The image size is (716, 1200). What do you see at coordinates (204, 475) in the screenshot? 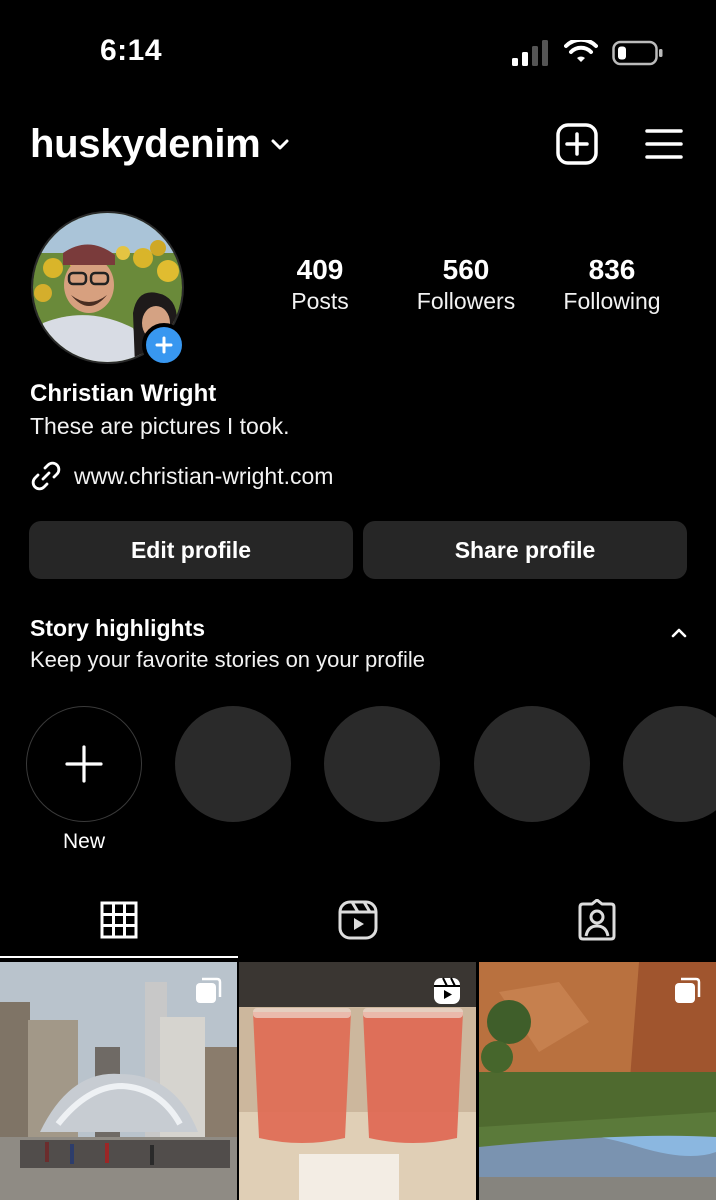
I see `profile-link-text: www.christian-wright.com` at bounding box center [204, 475].